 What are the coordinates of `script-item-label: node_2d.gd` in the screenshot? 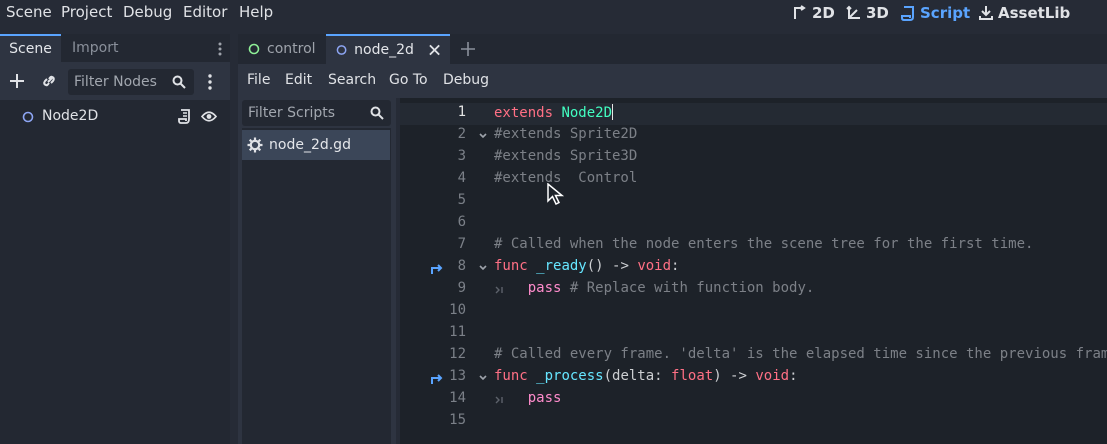 It's located at (310, 145).